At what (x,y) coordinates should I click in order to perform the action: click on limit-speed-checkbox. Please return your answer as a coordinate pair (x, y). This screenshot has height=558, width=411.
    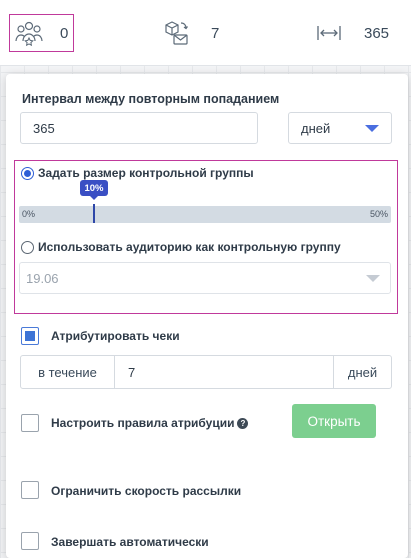
    Looking at the image, I should click on (30, 490).